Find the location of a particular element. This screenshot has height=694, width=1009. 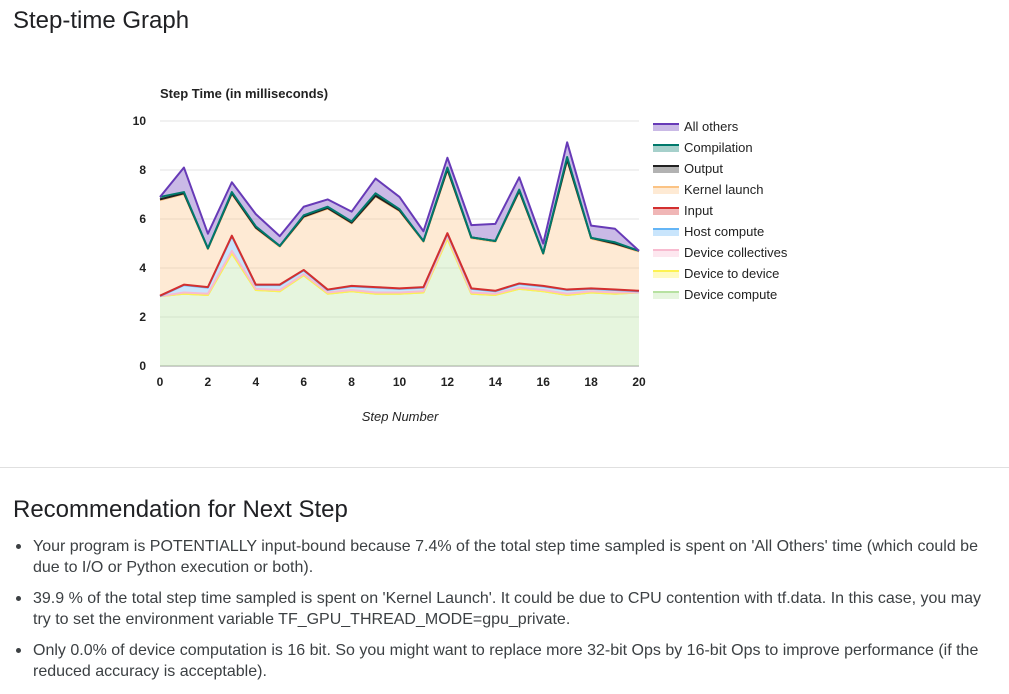

x-tick-label: 0 is located at coordinates (160, 382).